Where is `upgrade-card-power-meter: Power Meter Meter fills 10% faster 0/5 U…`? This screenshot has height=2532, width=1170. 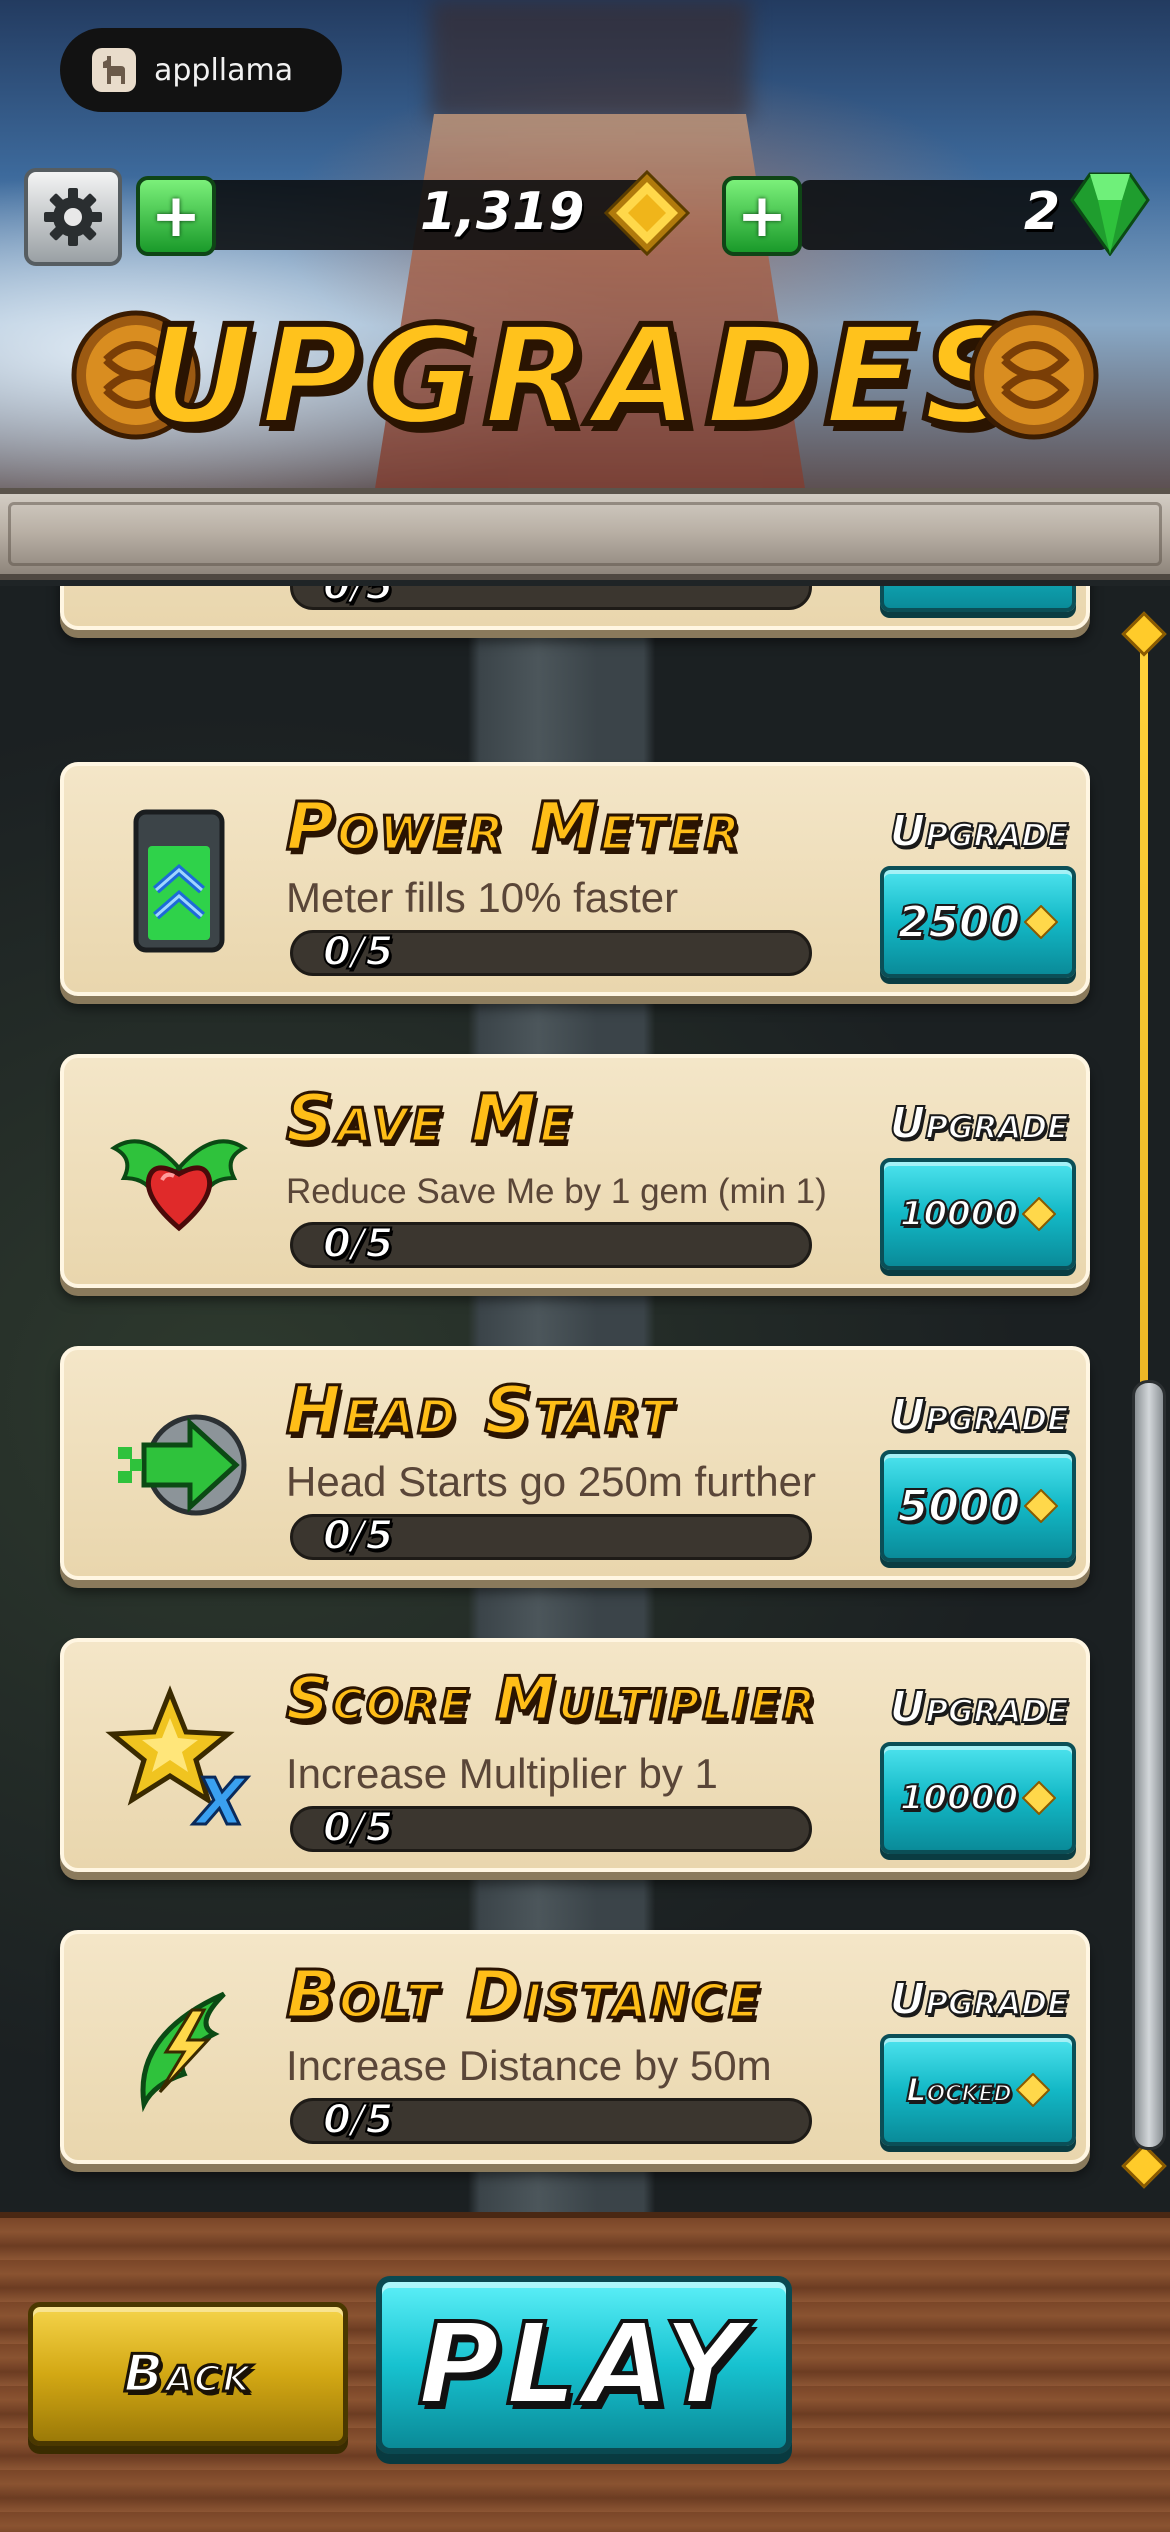
upgrade-card-power-meter: Power Meter Meter fills 10% faster 0/5 U… is located at coordinates (575, 879).